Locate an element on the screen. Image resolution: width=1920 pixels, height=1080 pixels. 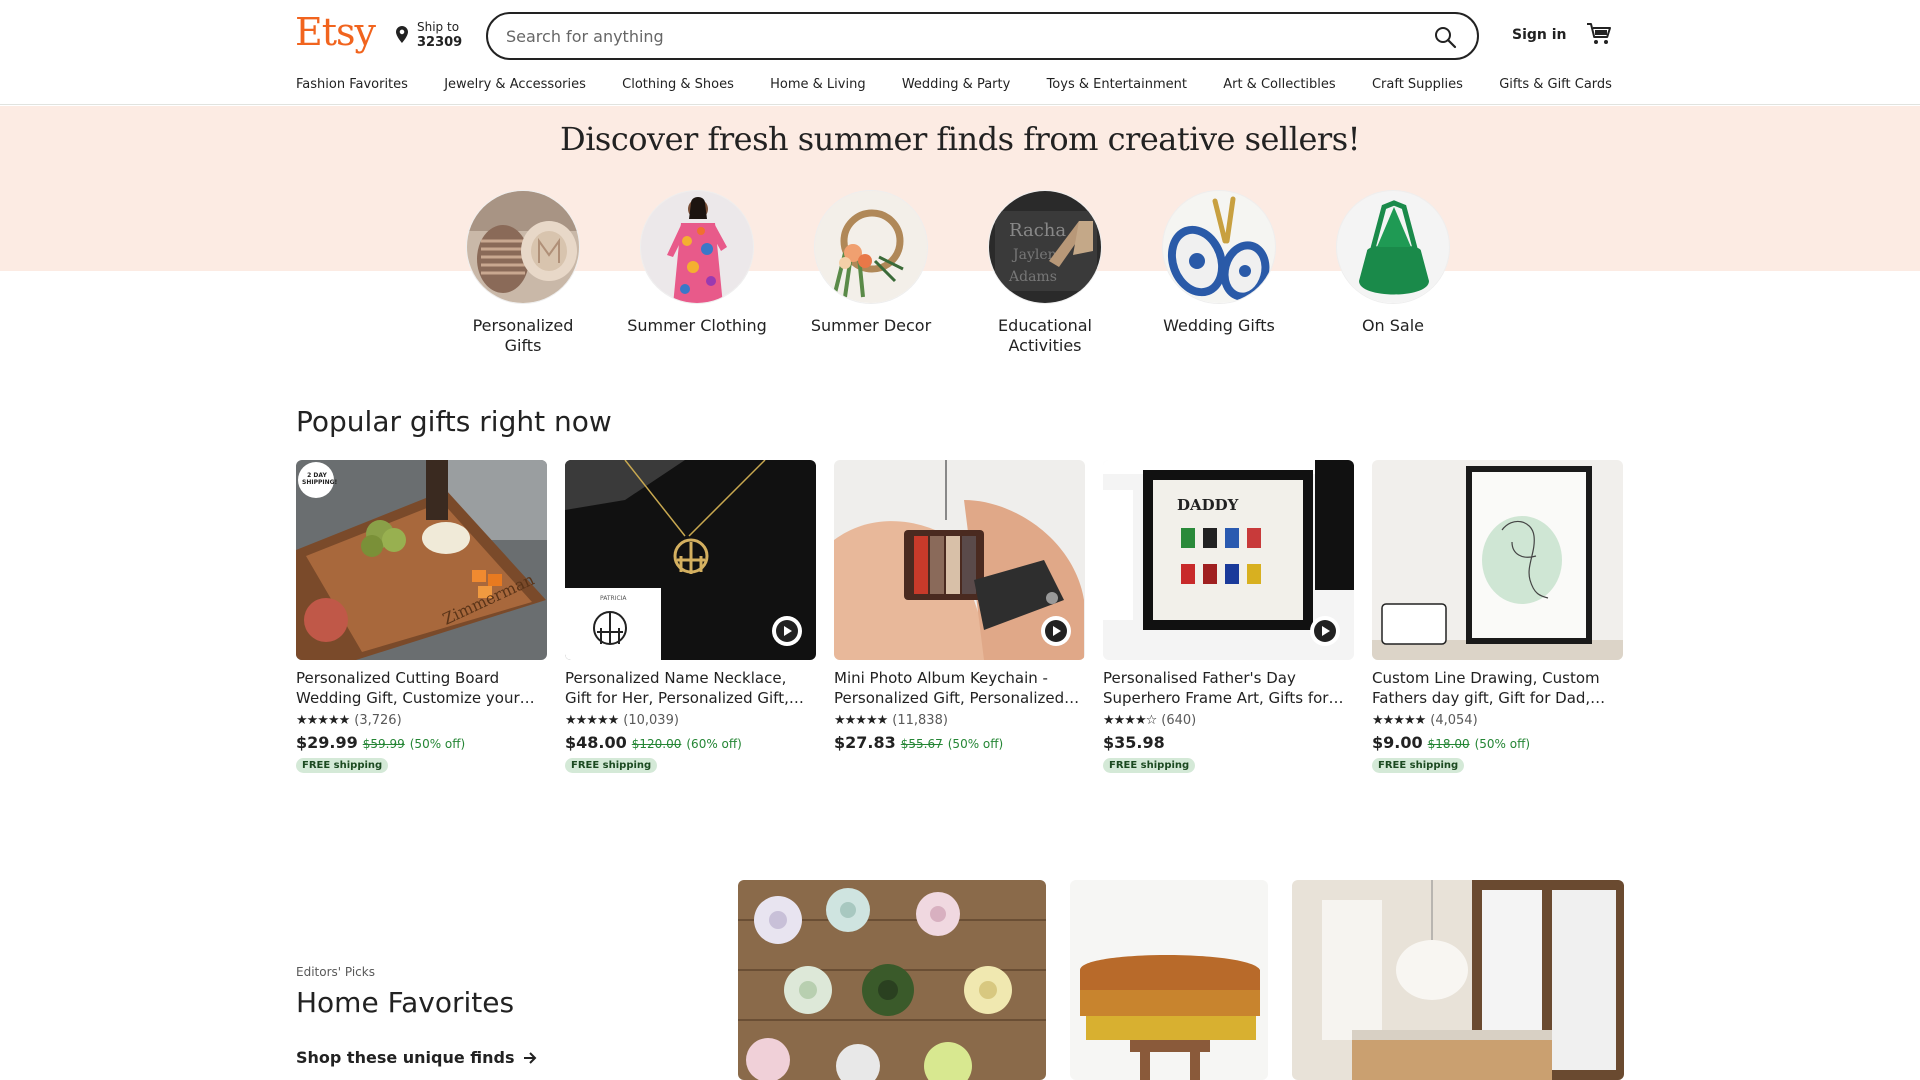
search-icon is located at coordinates (1445, 37).